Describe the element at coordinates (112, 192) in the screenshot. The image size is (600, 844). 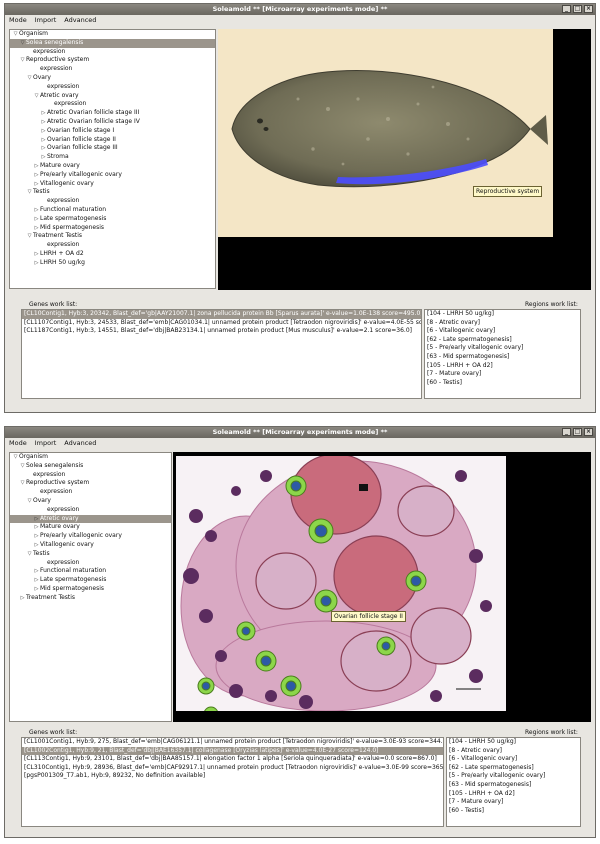
I see `tree-node: ▽ Testis` at that location.